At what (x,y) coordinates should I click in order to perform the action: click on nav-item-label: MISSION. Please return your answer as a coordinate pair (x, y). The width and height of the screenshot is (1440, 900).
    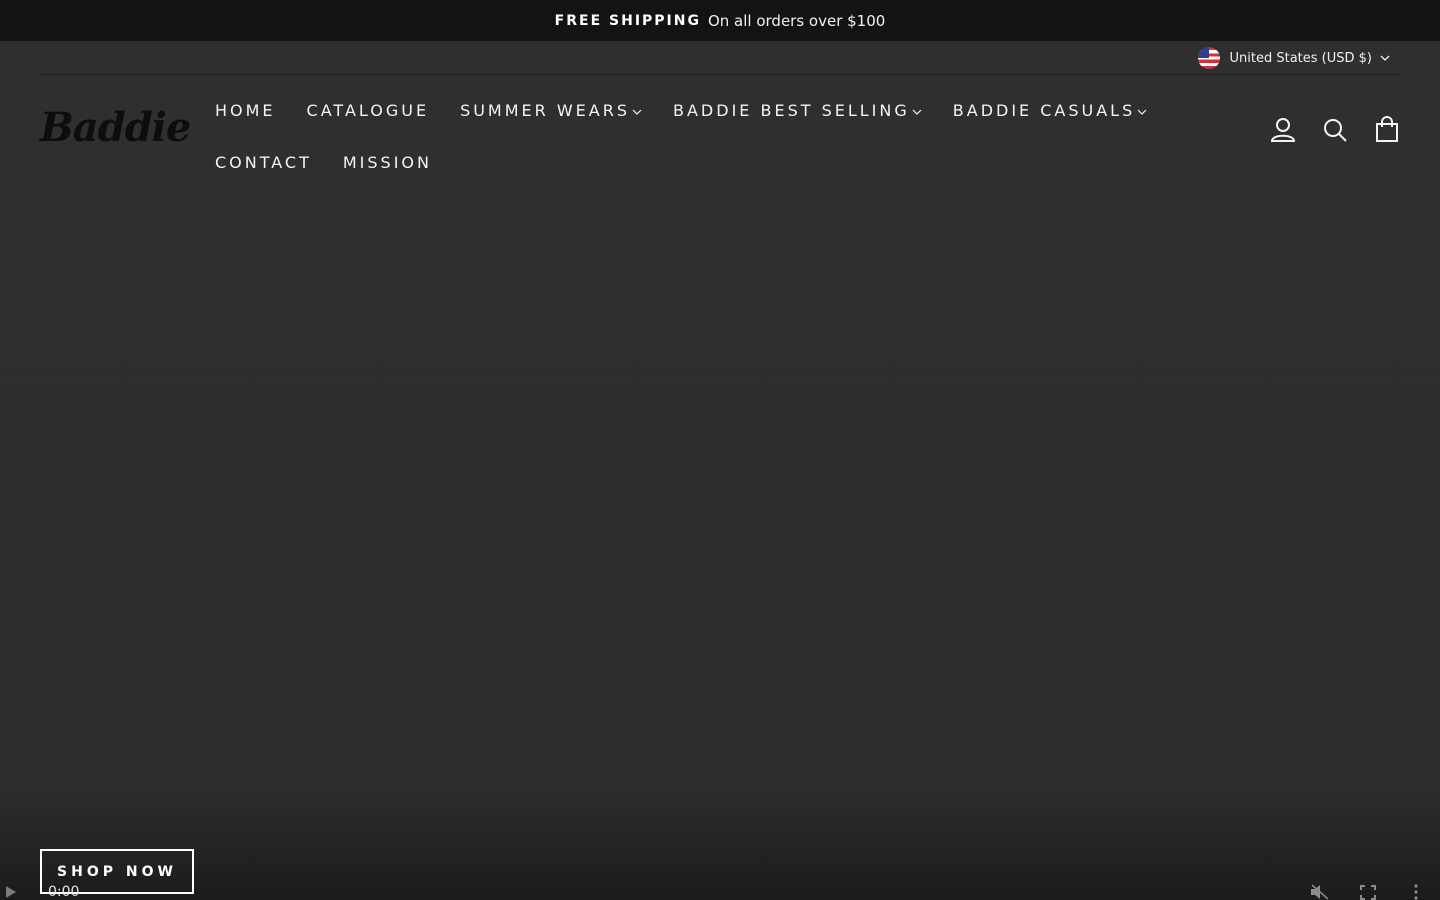
    Looking at the image, I should click on (387, 162).